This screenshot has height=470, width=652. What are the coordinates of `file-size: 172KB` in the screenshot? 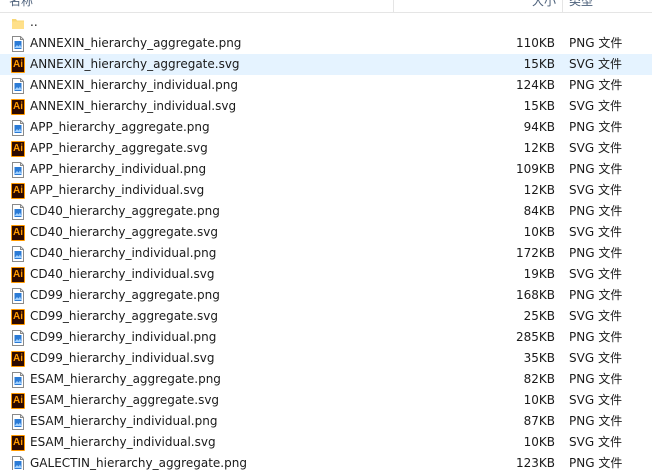 It's located at (535, 253).